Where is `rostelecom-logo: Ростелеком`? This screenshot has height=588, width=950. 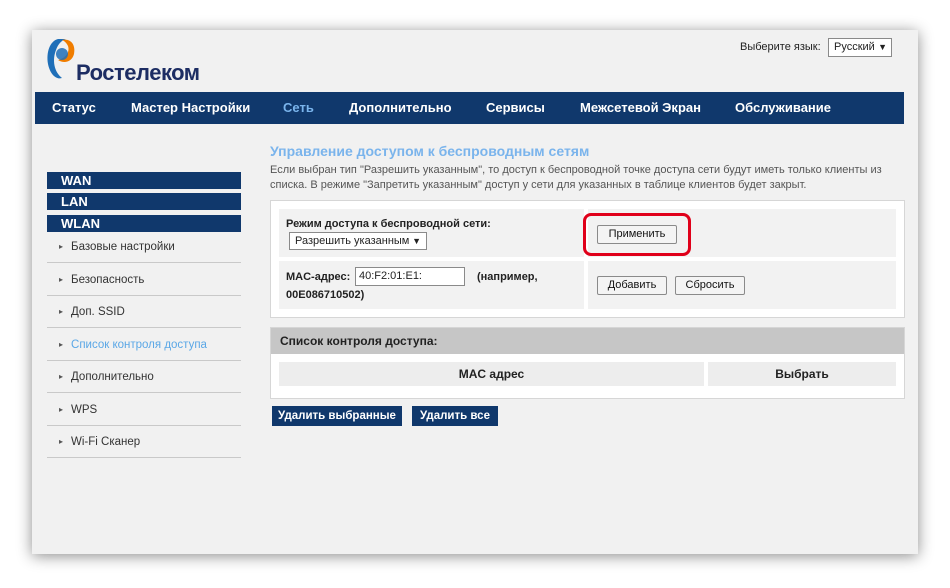 rostelecom-logo: Ростелеком is located at coordinates (139, 61).